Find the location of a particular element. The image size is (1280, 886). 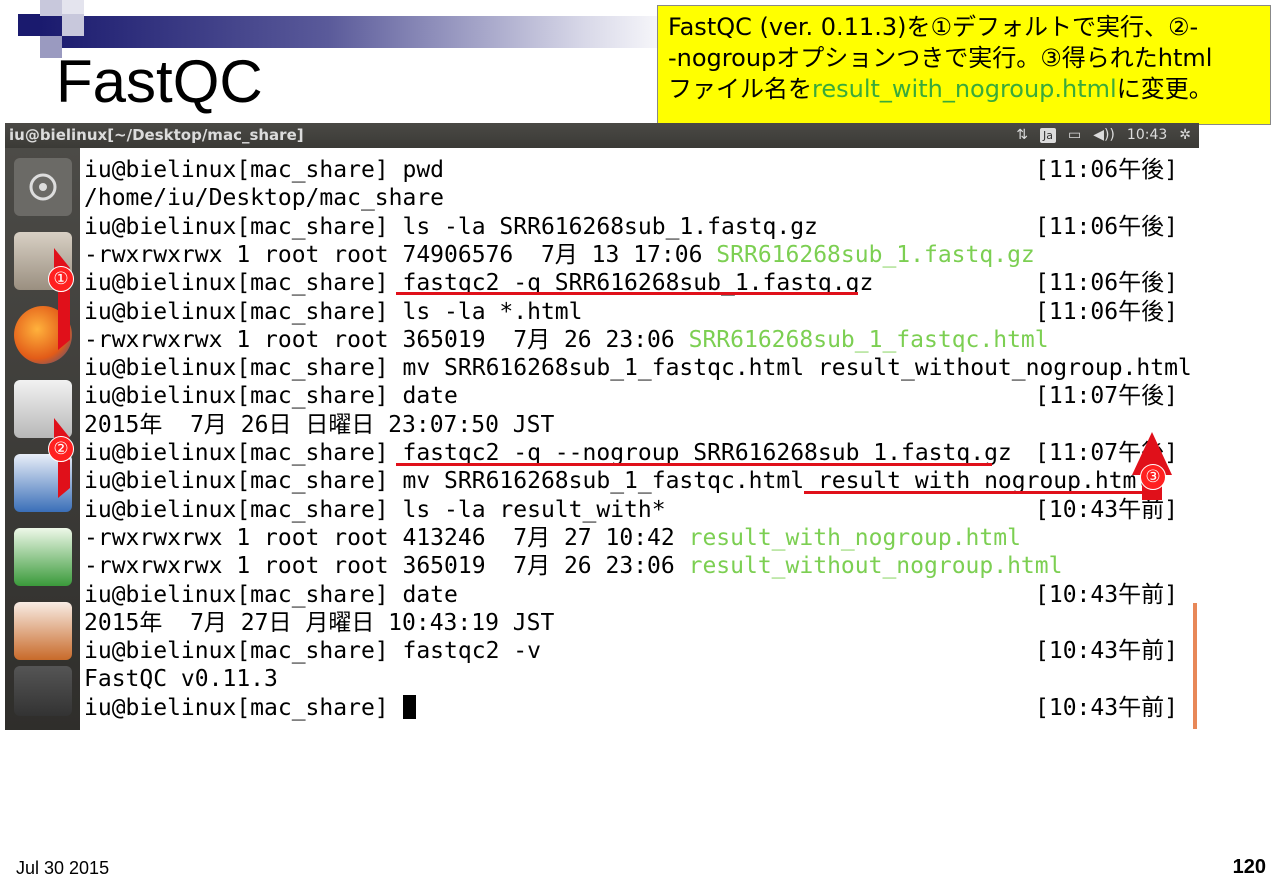

page-number: 120 is located at coordinates (1249, 867).